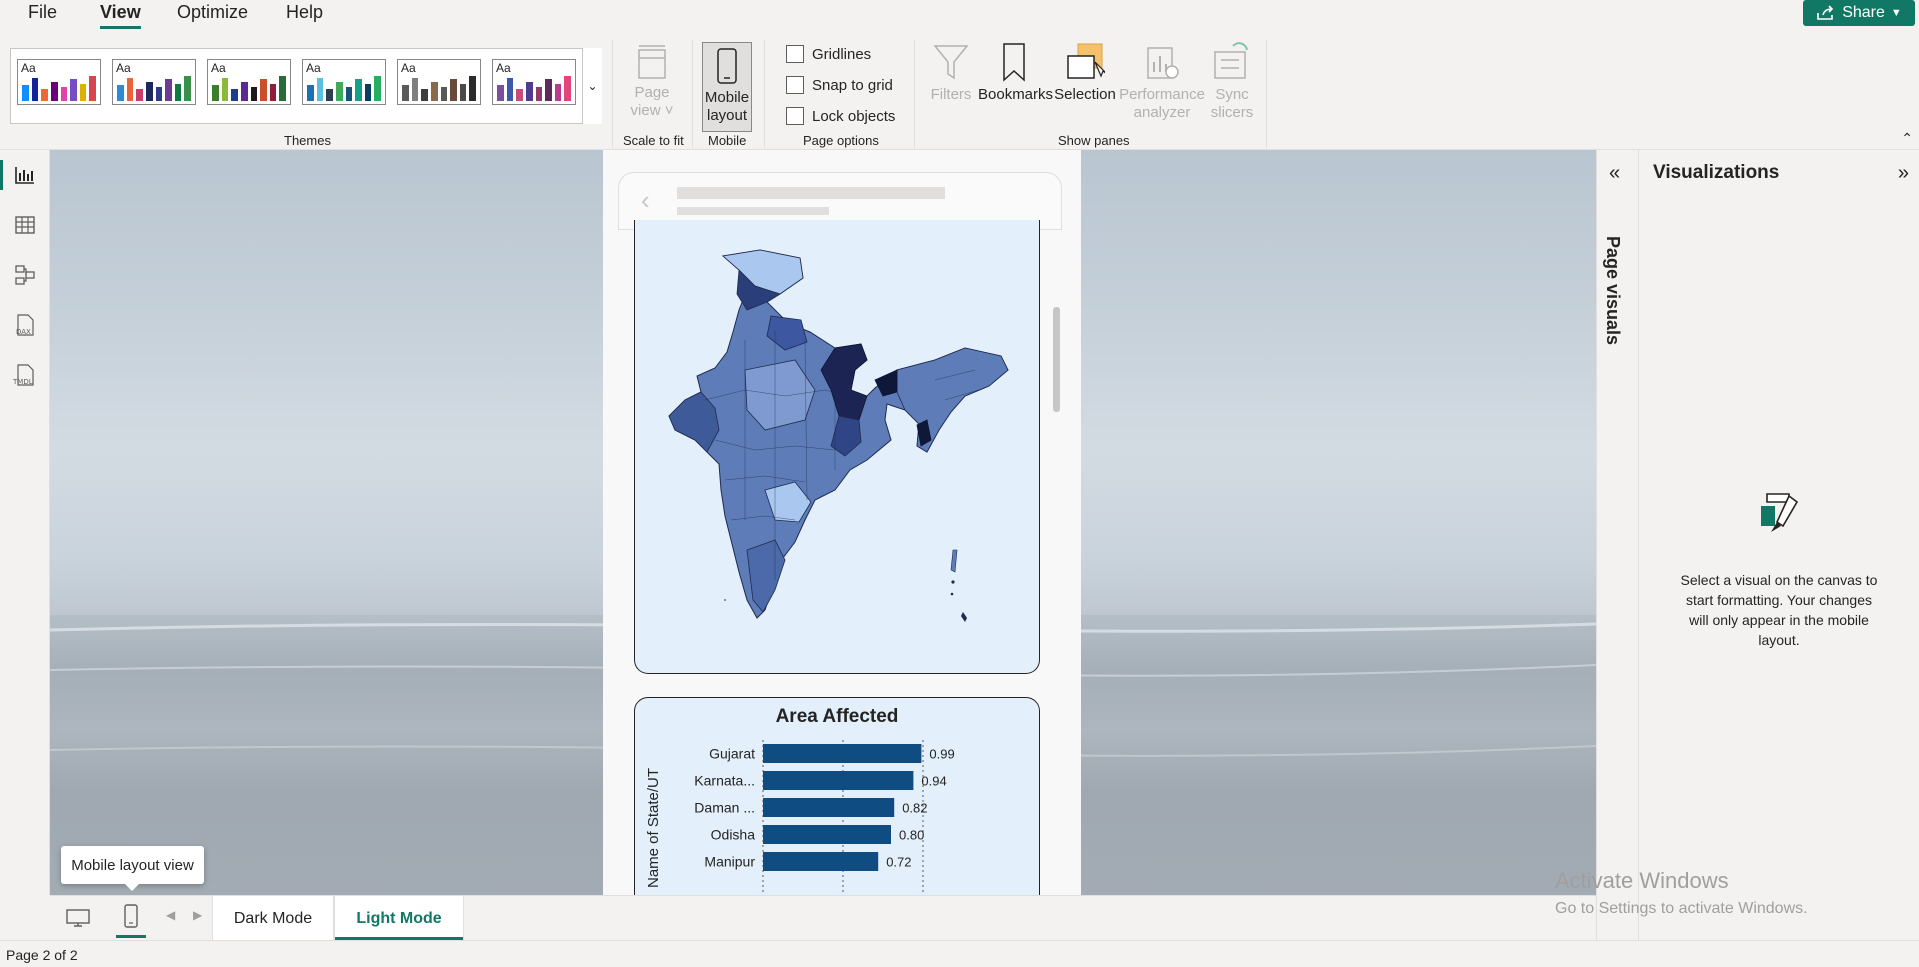  What do you see at coordinates (840, 116) in the screenshot?
I see `lock-objects-checkbox: Lock objects` at bounding box center [840, 116].